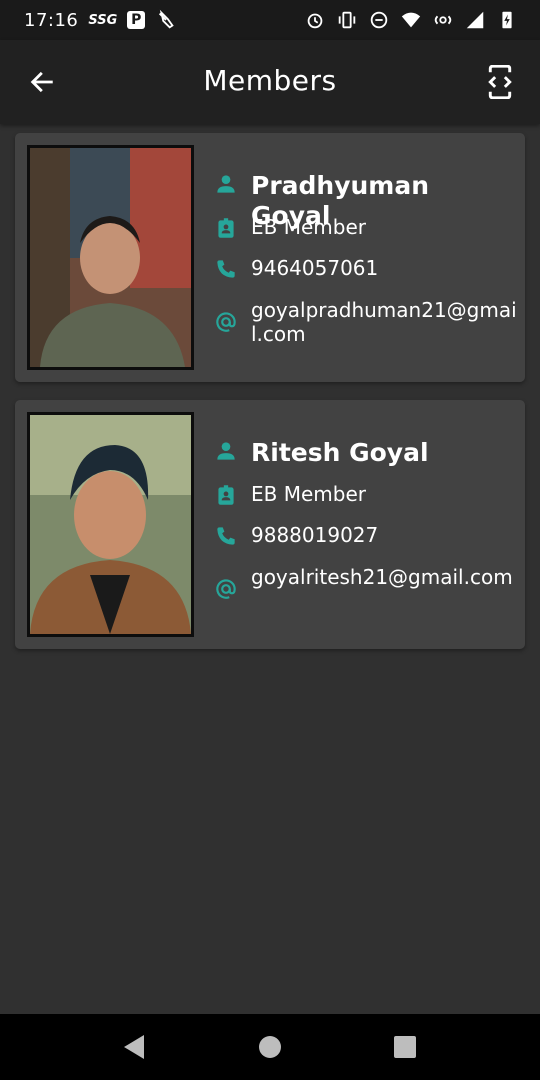 The height and width of the screenshot is (1080, 540). Describe the element at coordinates (340, 452) in the screenshot. I see `member-name: Ritesh Goyal` at that location.